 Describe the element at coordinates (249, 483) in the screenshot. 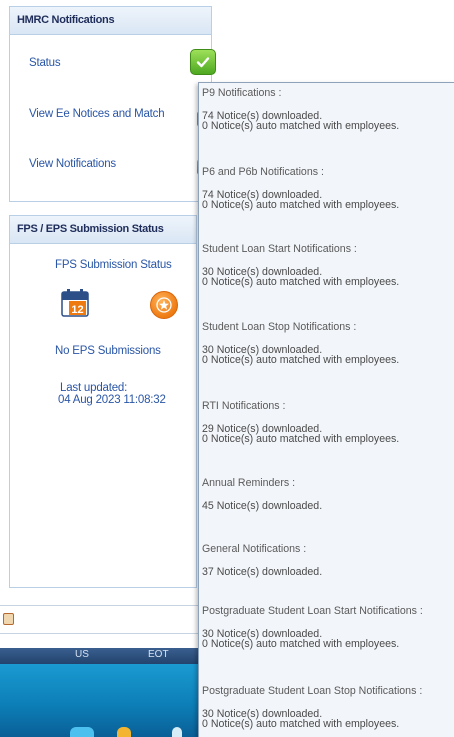

I see `tooltip-section-title: Annual Reminders :` at that location.